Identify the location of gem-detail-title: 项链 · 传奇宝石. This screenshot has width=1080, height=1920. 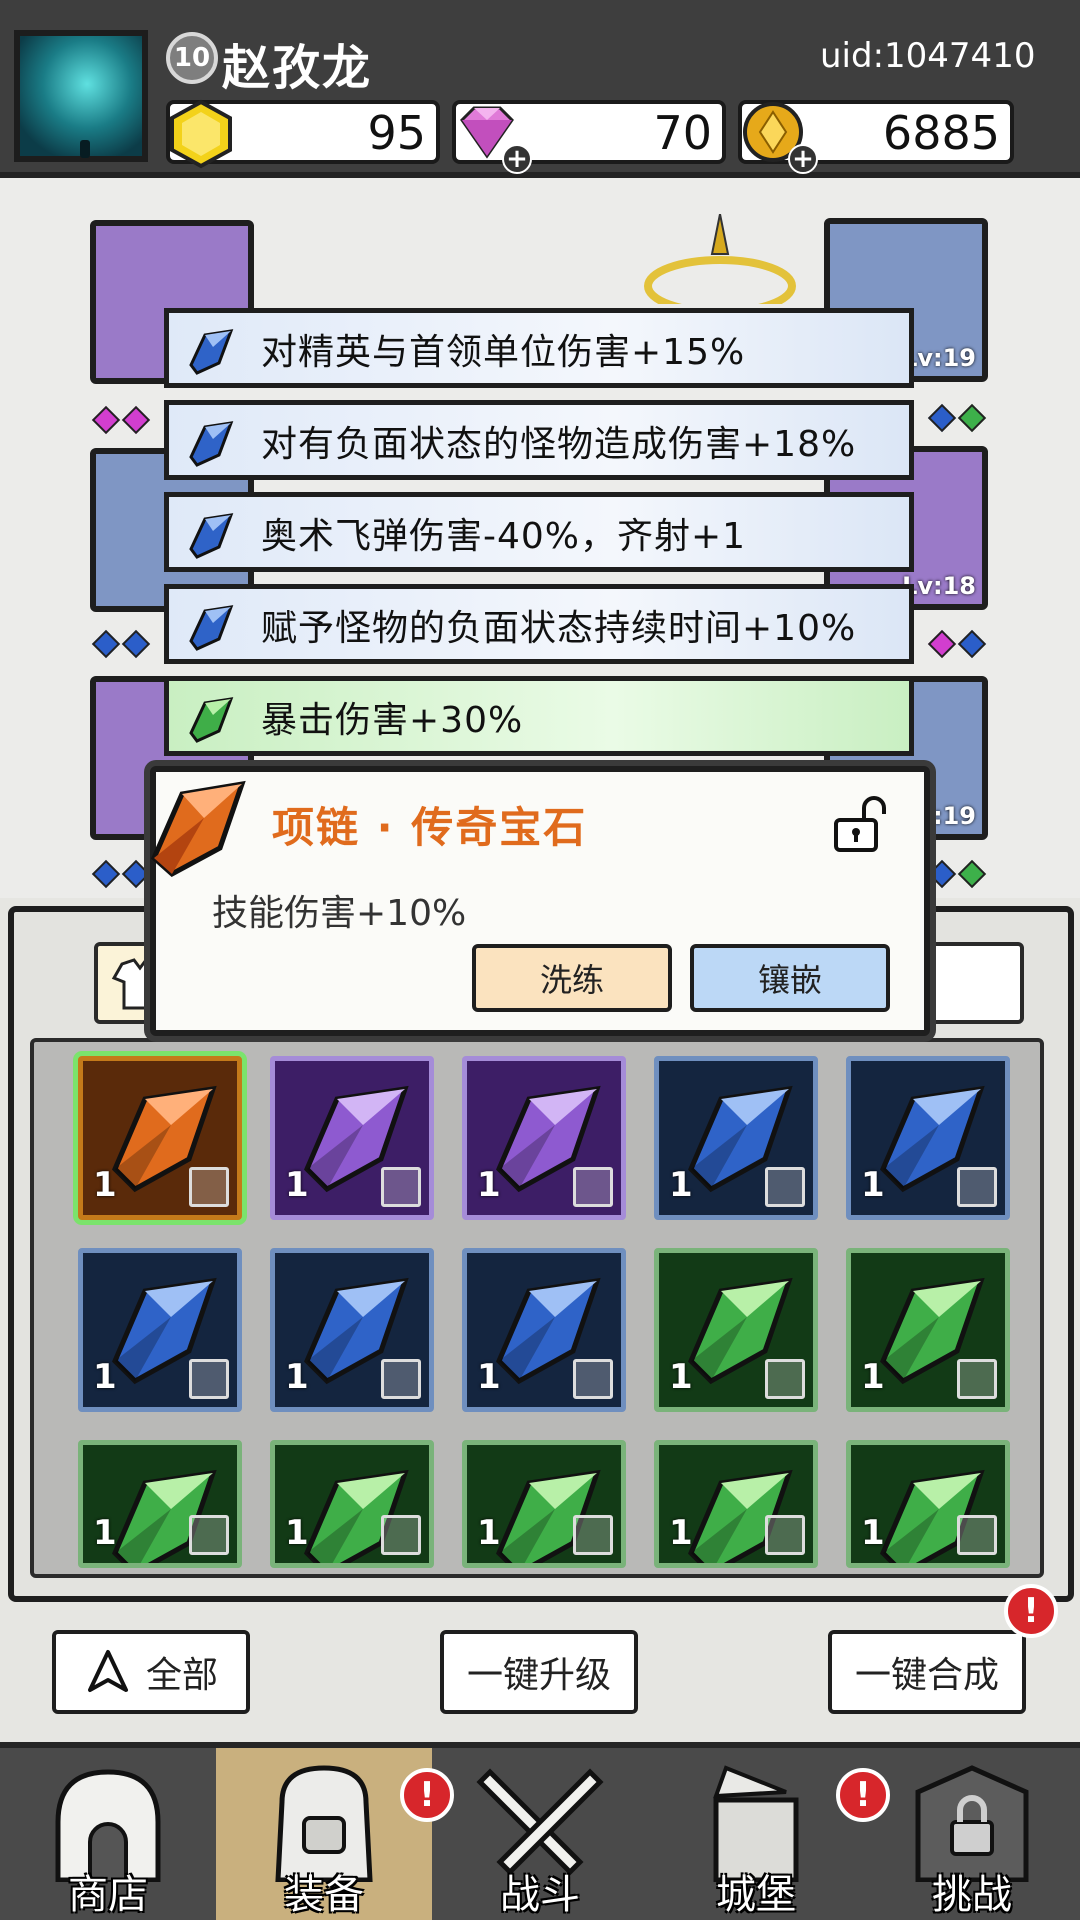
(430, 827).